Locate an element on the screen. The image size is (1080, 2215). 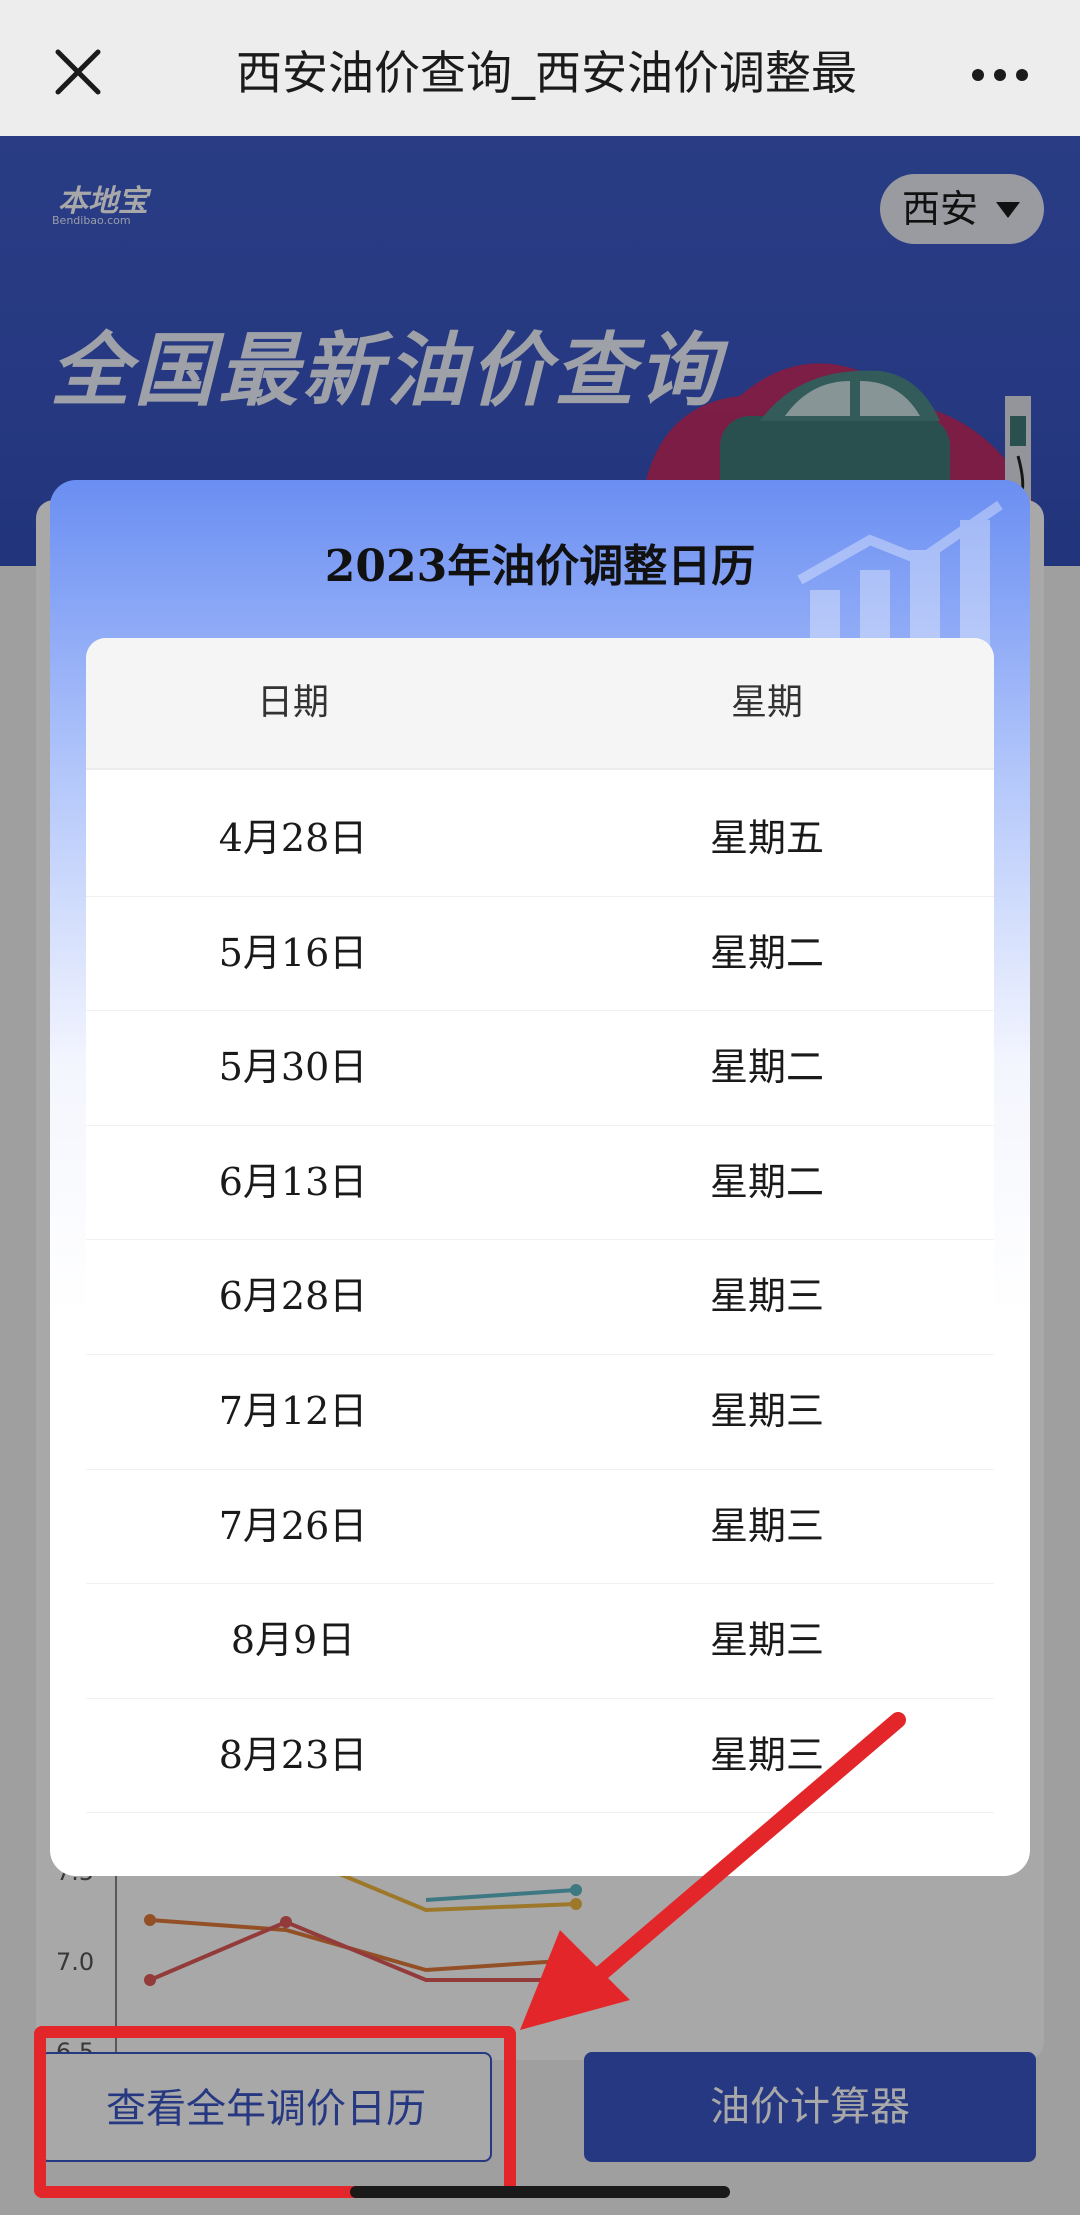
table-row: 5月16日 星期二 is located at coordinates (540, 954).